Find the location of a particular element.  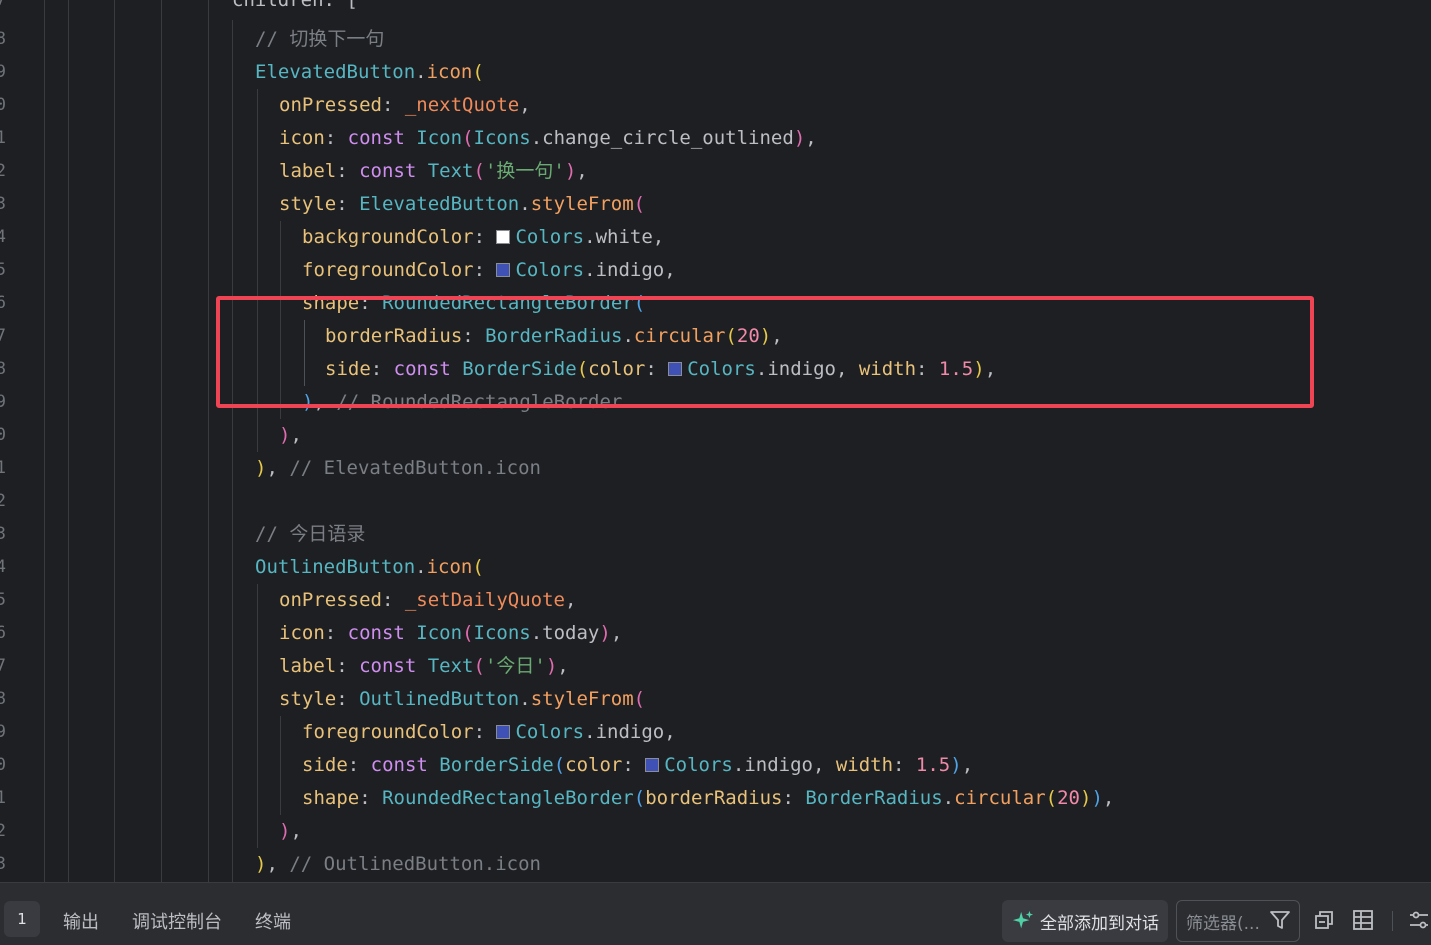

code-text: onPressed: _nextQuote, is located at coordinates (405, 105).